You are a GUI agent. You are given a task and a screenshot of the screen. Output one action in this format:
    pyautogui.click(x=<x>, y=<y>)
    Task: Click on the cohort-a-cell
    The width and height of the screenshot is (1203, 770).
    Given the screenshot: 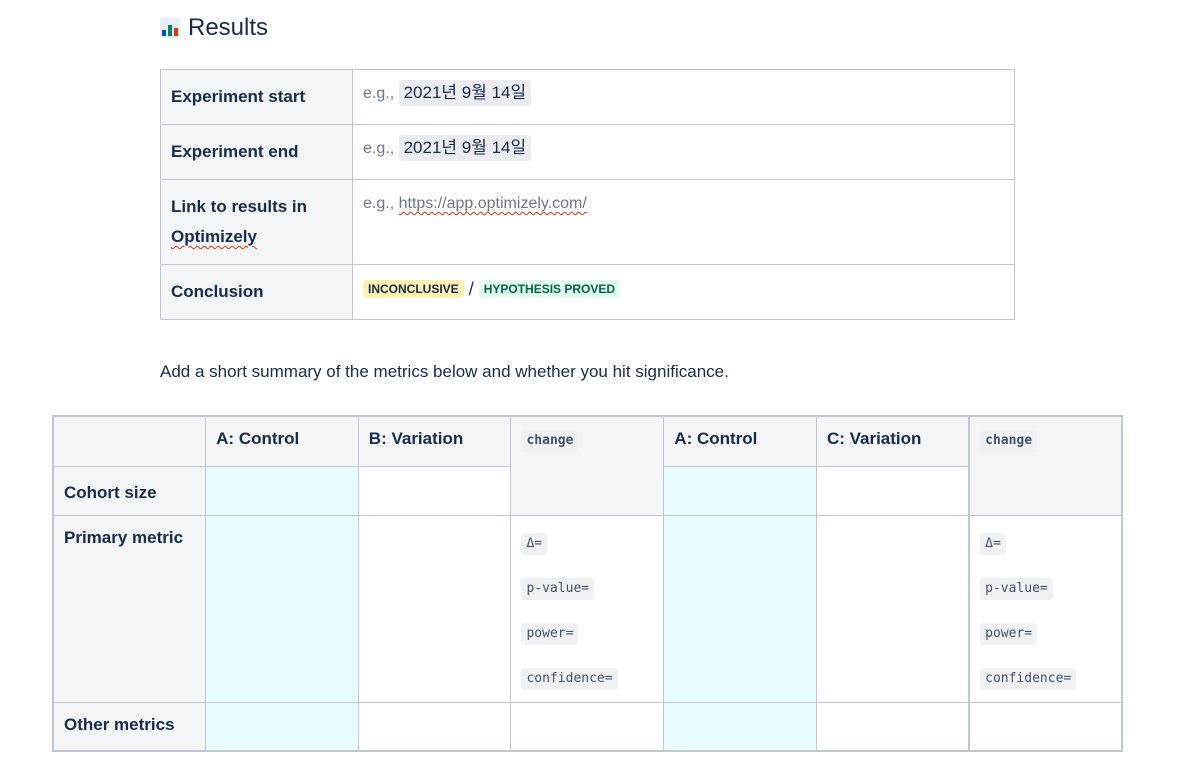 What is the action you would take?
    pyautogui.click(x=282, y=490)
    